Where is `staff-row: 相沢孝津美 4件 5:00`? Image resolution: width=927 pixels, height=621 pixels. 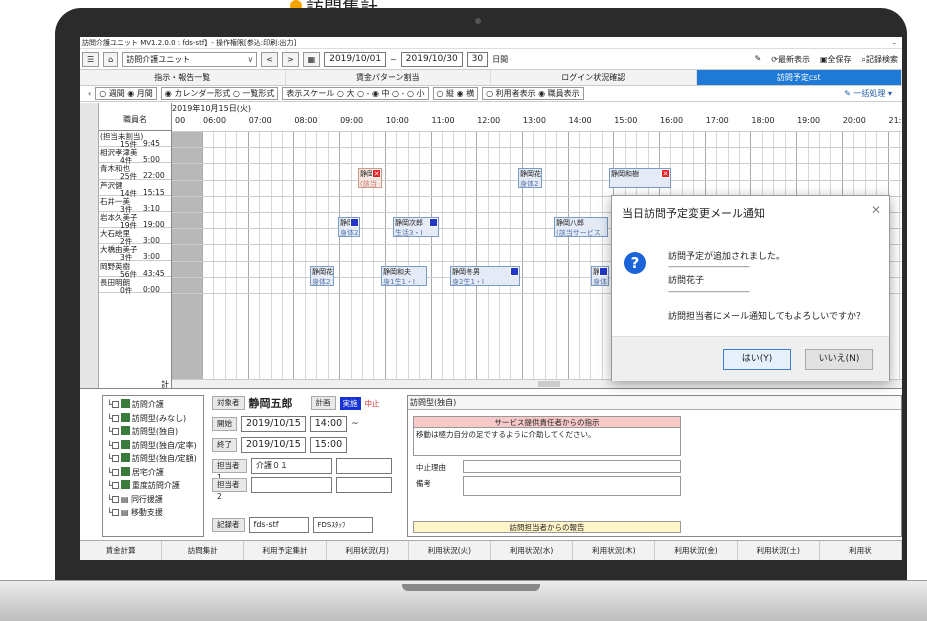
staff-row: 相沢孝津美 4件 5:00 is located at coordinates (135, 156).